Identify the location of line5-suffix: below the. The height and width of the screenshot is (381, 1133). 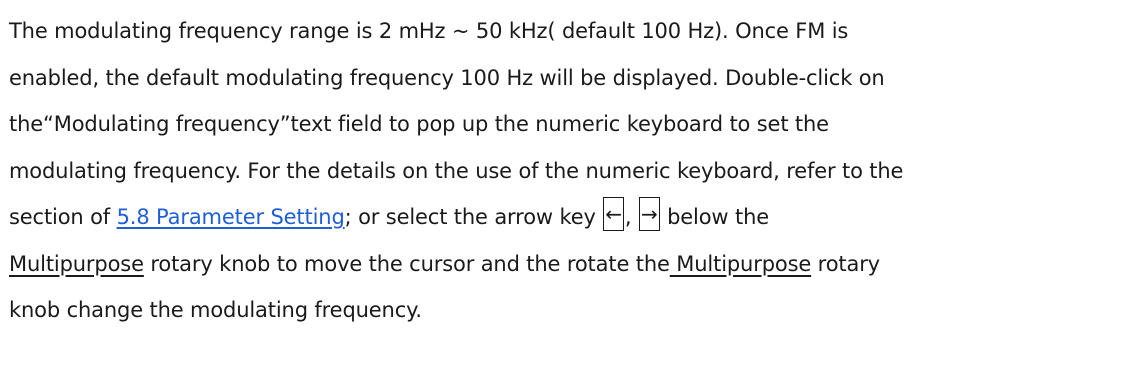
(715, 217).